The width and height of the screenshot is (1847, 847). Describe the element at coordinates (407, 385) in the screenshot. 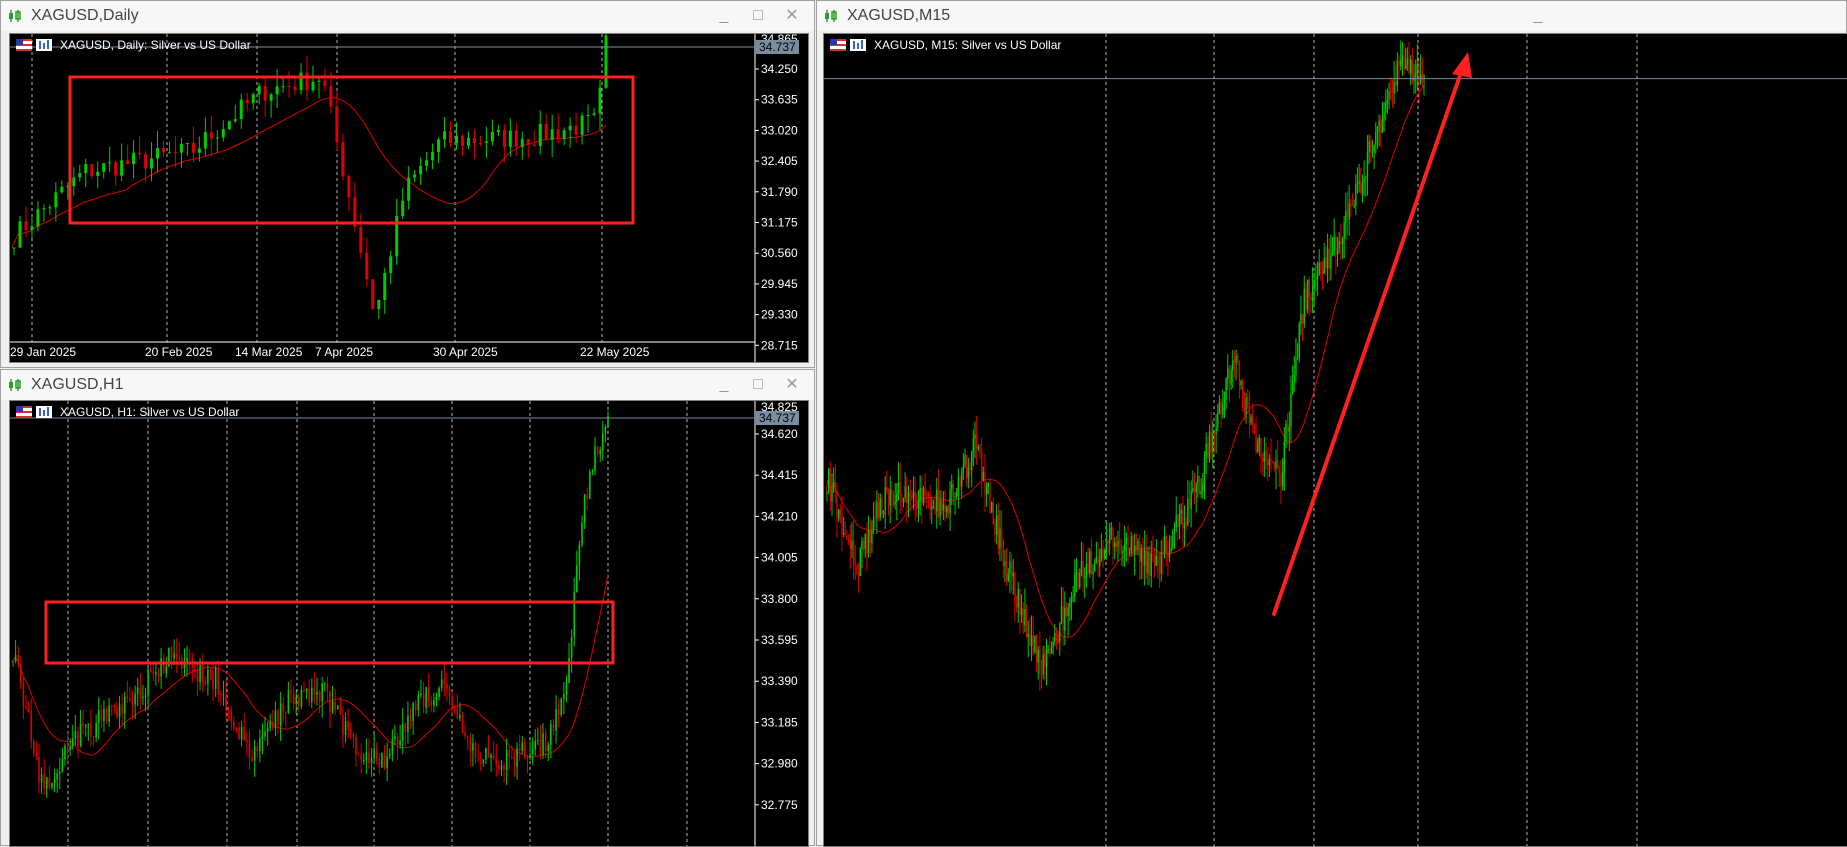

I see `h1-titlebar: XAGUSD,H1 _ □ ✕` at that location.